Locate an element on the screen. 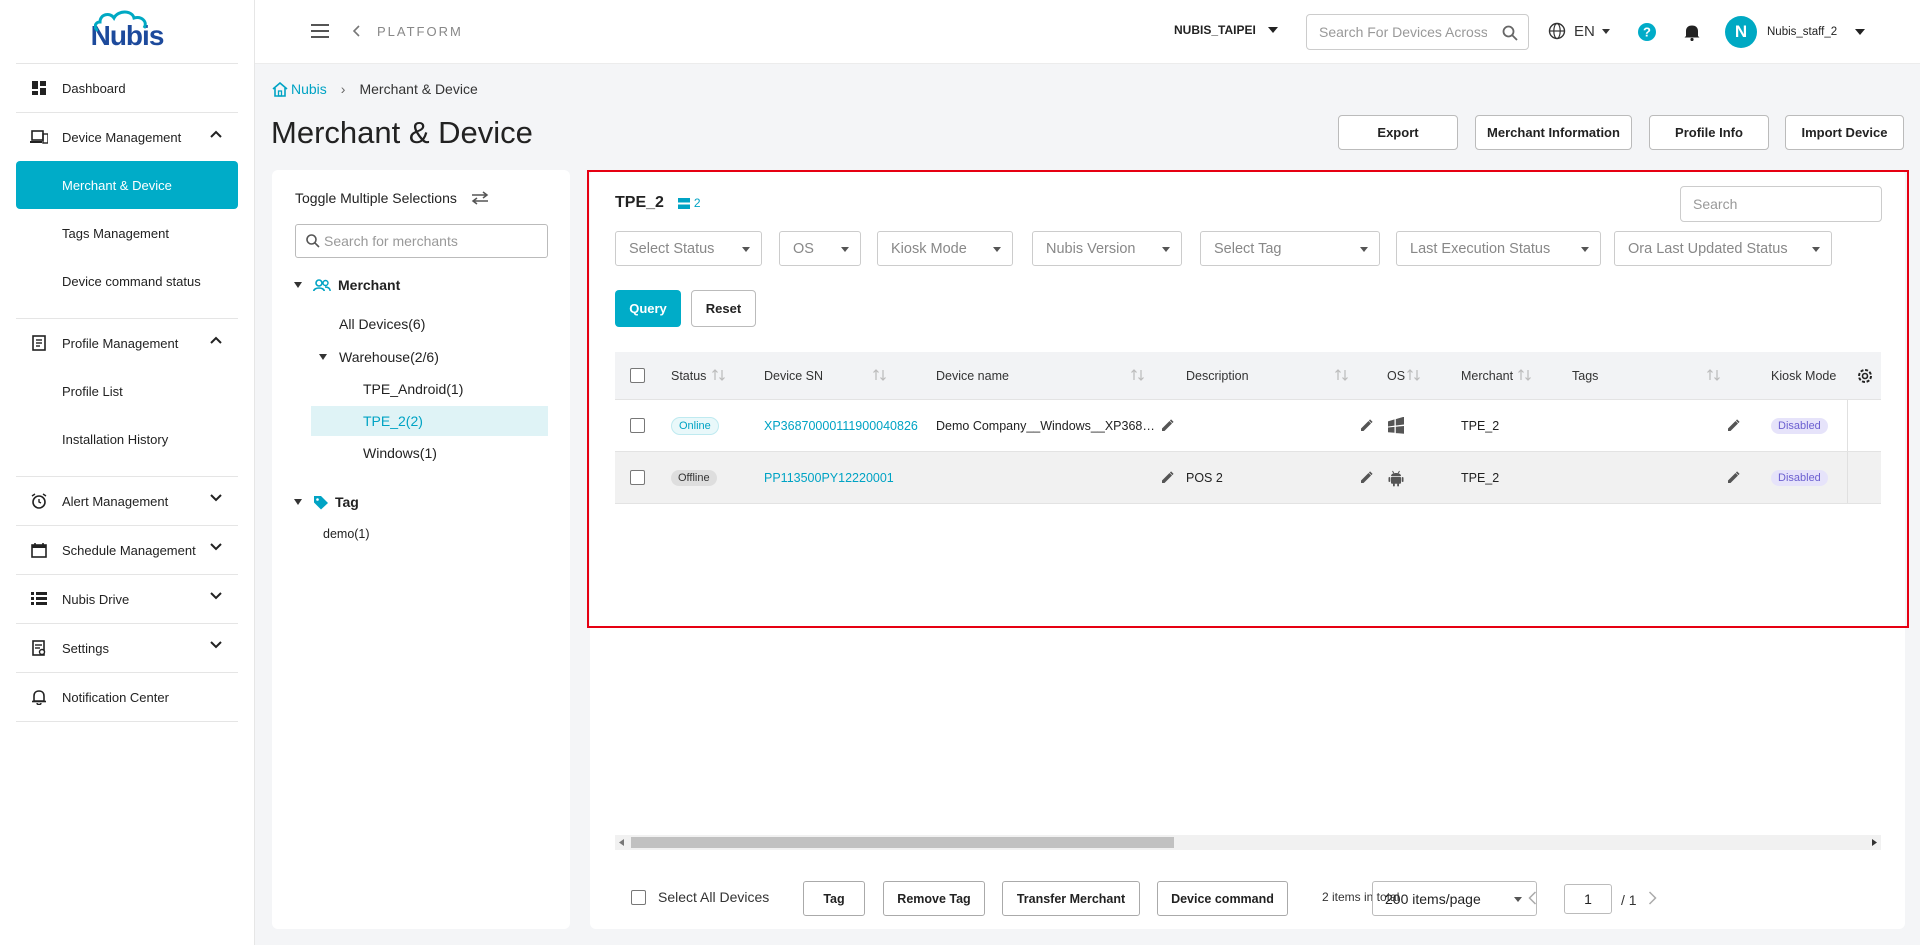 This screenshot has height=945, width=1920. select-all-rows-checkbox is located at coordinates (637, 375).